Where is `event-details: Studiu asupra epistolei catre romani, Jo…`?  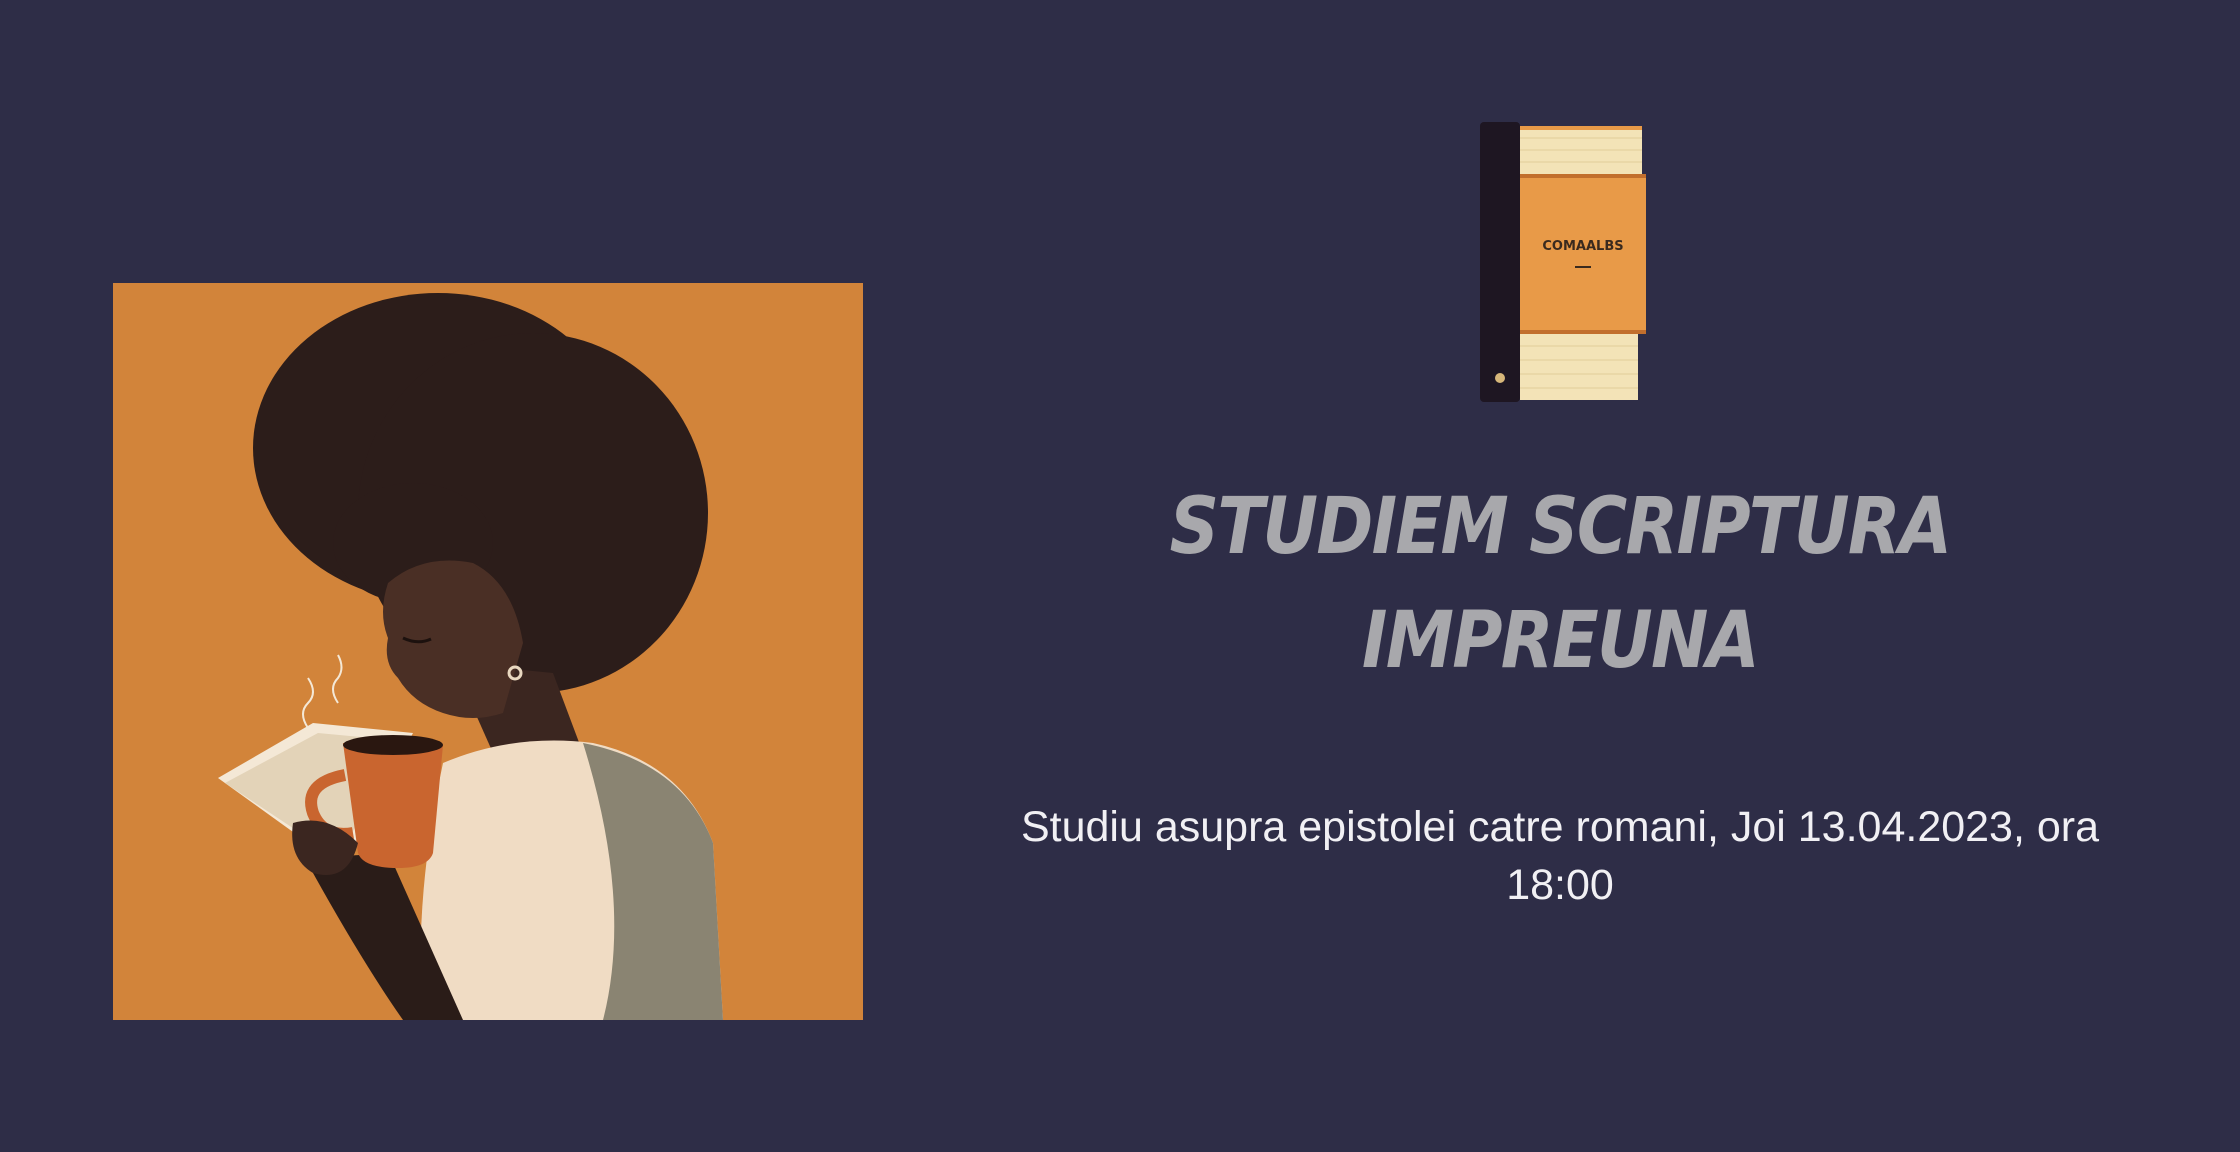 event-details: Studiu asupra epistolei catre romani, Jo… is located at coordinates (1560, 856).